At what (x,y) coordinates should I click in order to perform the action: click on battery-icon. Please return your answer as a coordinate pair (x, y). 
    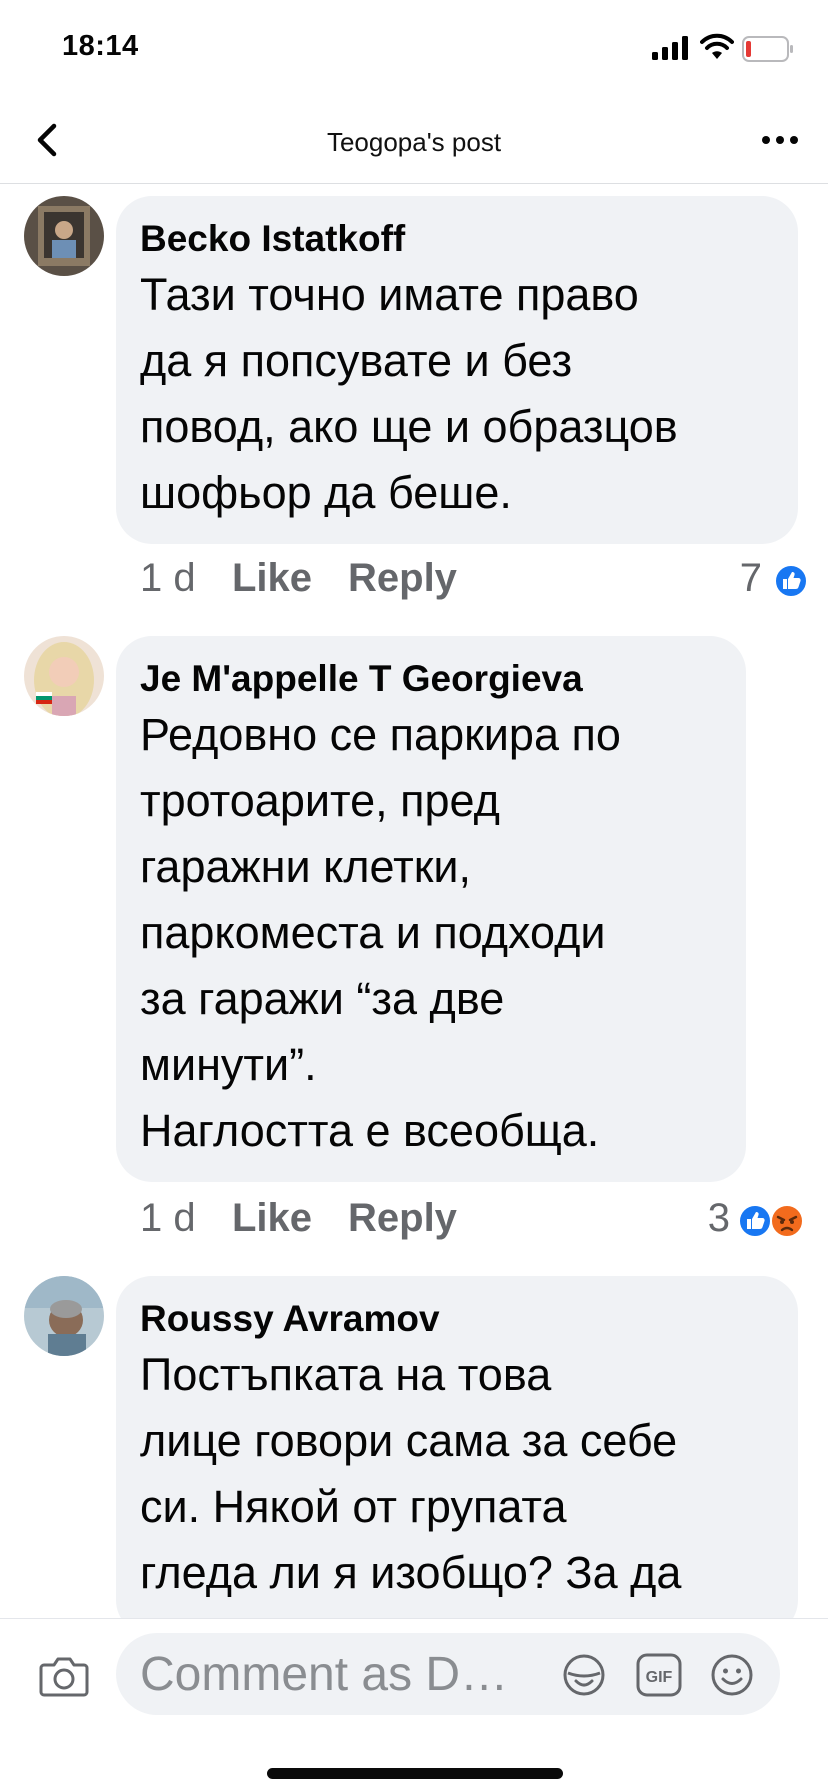
    Looking at the image, I should click on (767, 49).